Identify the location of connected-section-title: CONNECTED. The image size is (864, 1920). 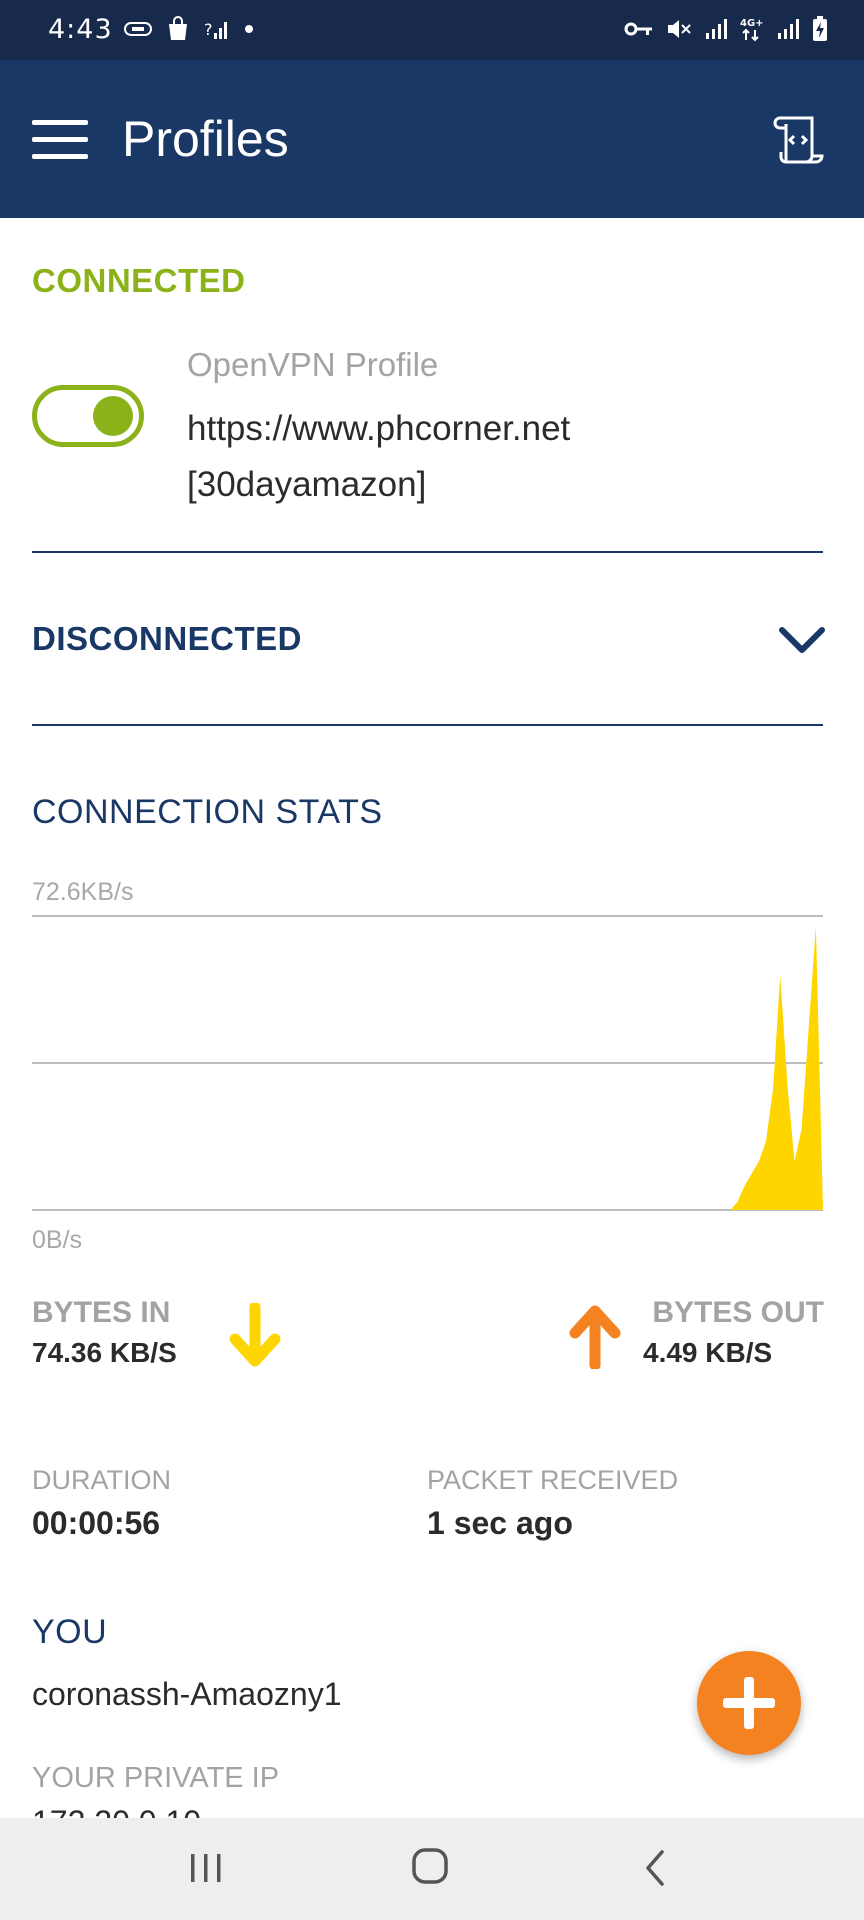
(139, 280).